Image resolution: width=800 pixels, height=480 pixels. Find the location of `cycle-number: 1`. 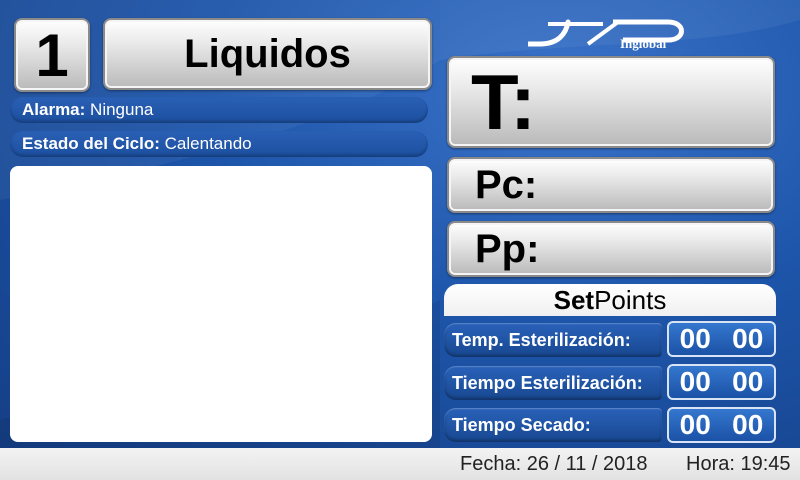

cycle-number: 1 is located at coordinates (52, 55).